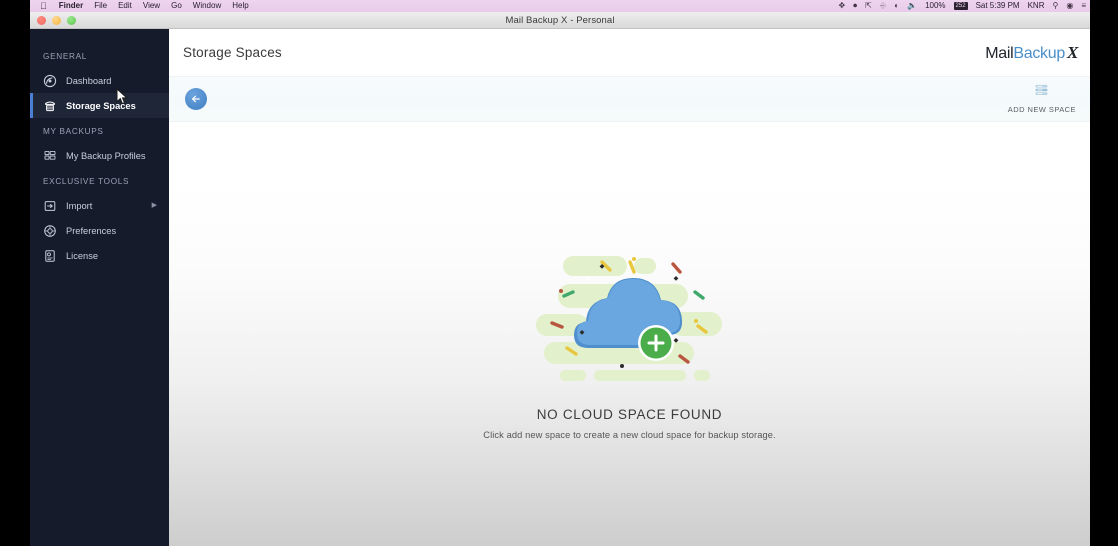 The height and width of the screenshot is (546, 1118). What do you see at coordinates (1041, 109) in the screenshot?
I see `add-new-space-label: ADD NEW SPACE` at bounding box center [1041, 109].